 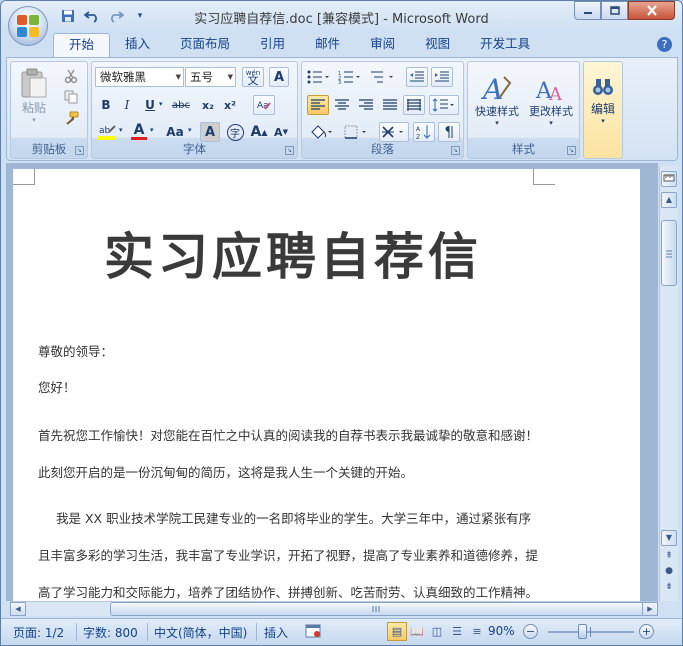 What do you see at coordinates (18, 609) in the screenshot?
I see `scroll-left-icon: ◀` at bounding box center [18, 609].